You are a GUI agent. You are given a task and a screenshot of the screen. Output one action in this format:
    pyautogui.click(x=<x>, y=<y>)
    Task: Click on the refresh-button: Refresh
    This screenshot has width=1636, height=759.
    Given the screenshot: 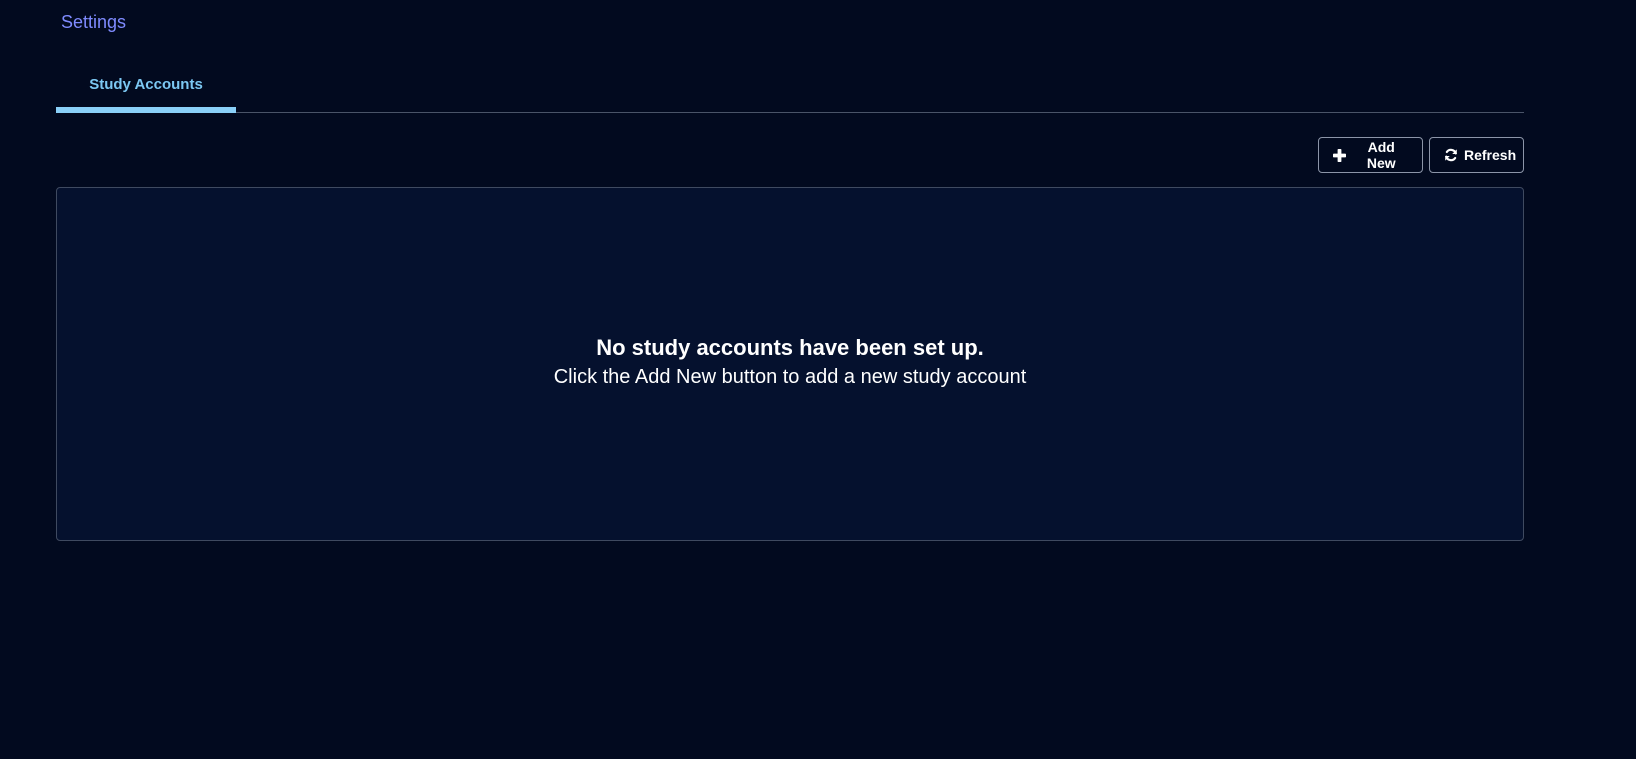 What is the action you would take?
    pyautogui.click(x=1476, y=155)
    